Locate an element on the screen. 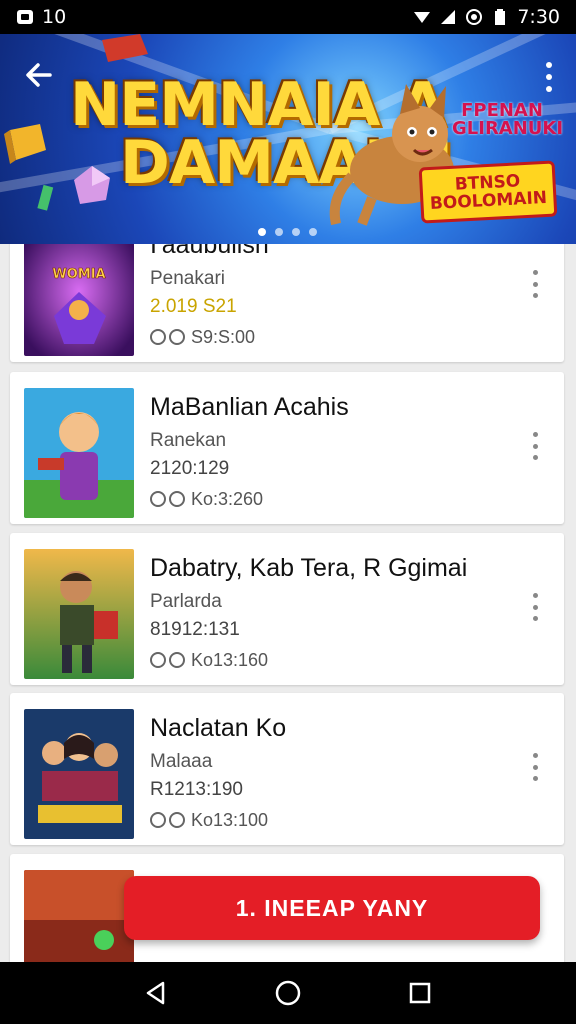 The width and height of the screenshot is (576, 1024). list-item: Naclatan Ko Malaaa R1213:190 Ko13:100 is located at coordinates (287, 769).